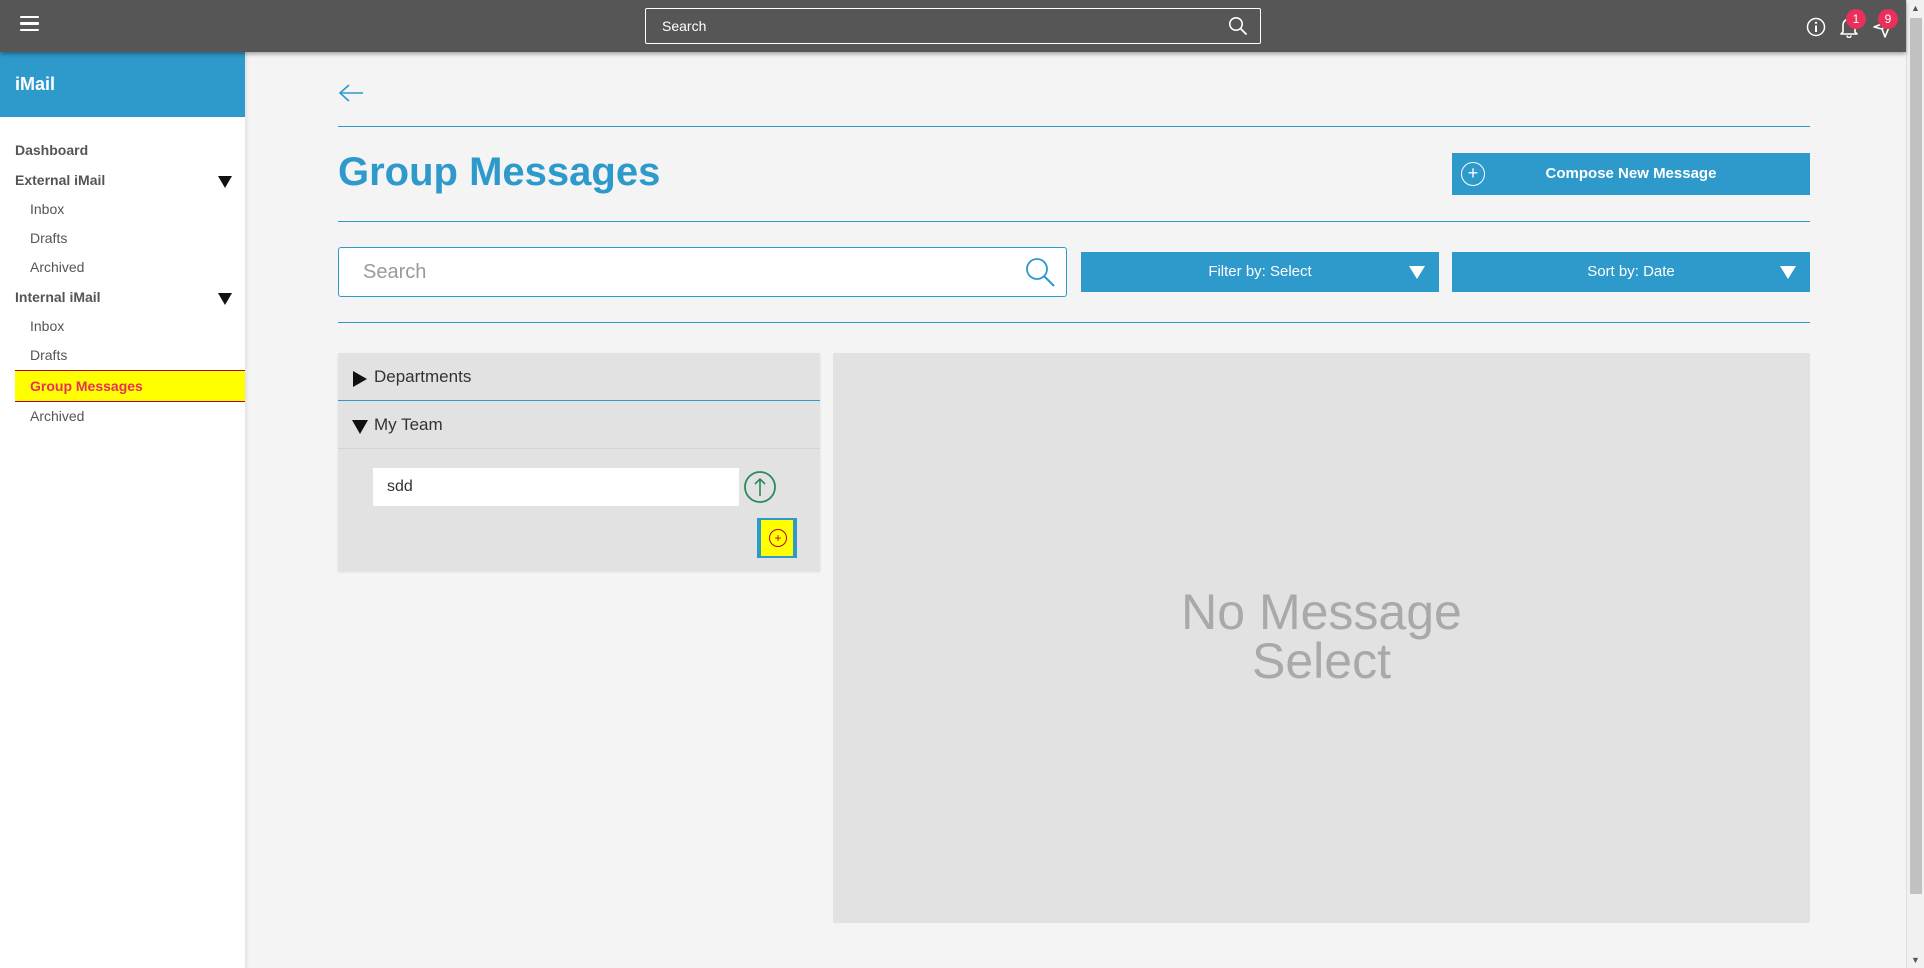  What do you see at coordinates (760, 489) in the screenshot?
I see `upload-circle-icon` at bounding box center [760, 489].